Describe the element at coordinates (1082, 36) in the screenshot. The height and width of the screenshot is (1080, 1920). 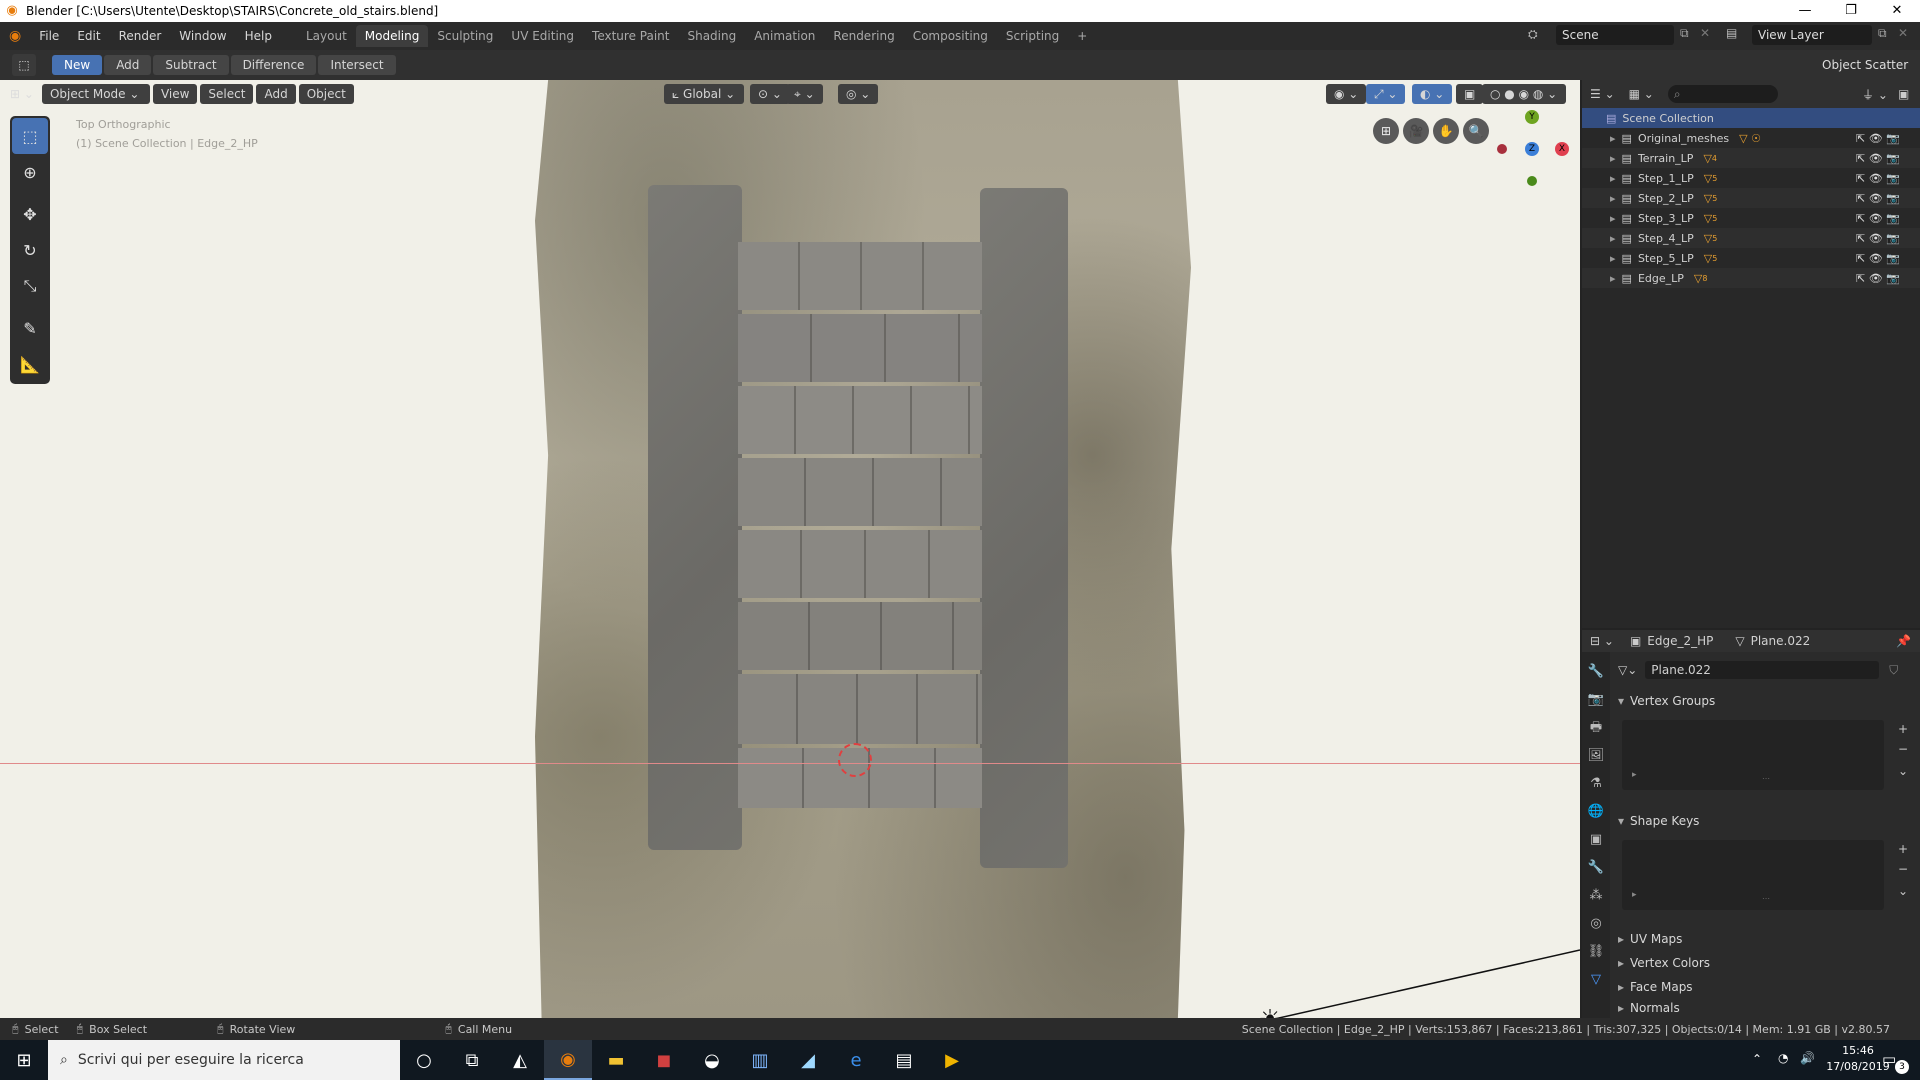
I see `add-workspace-button: +` at that location.